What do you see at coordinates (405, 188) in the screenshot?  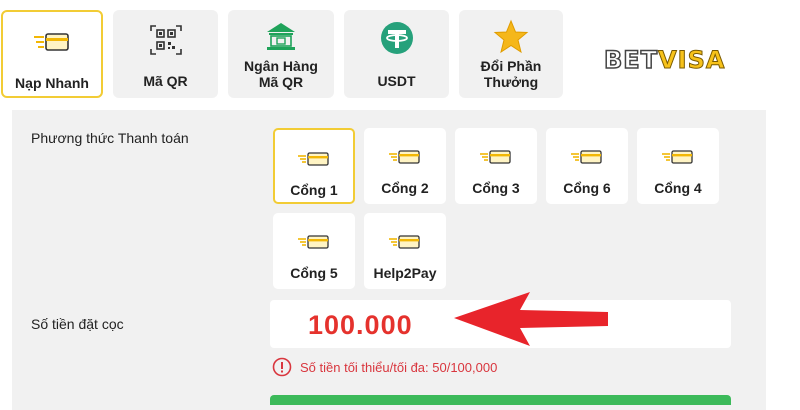 I see `gateway-label: Cổng 2` at bounding box center [405, 188].